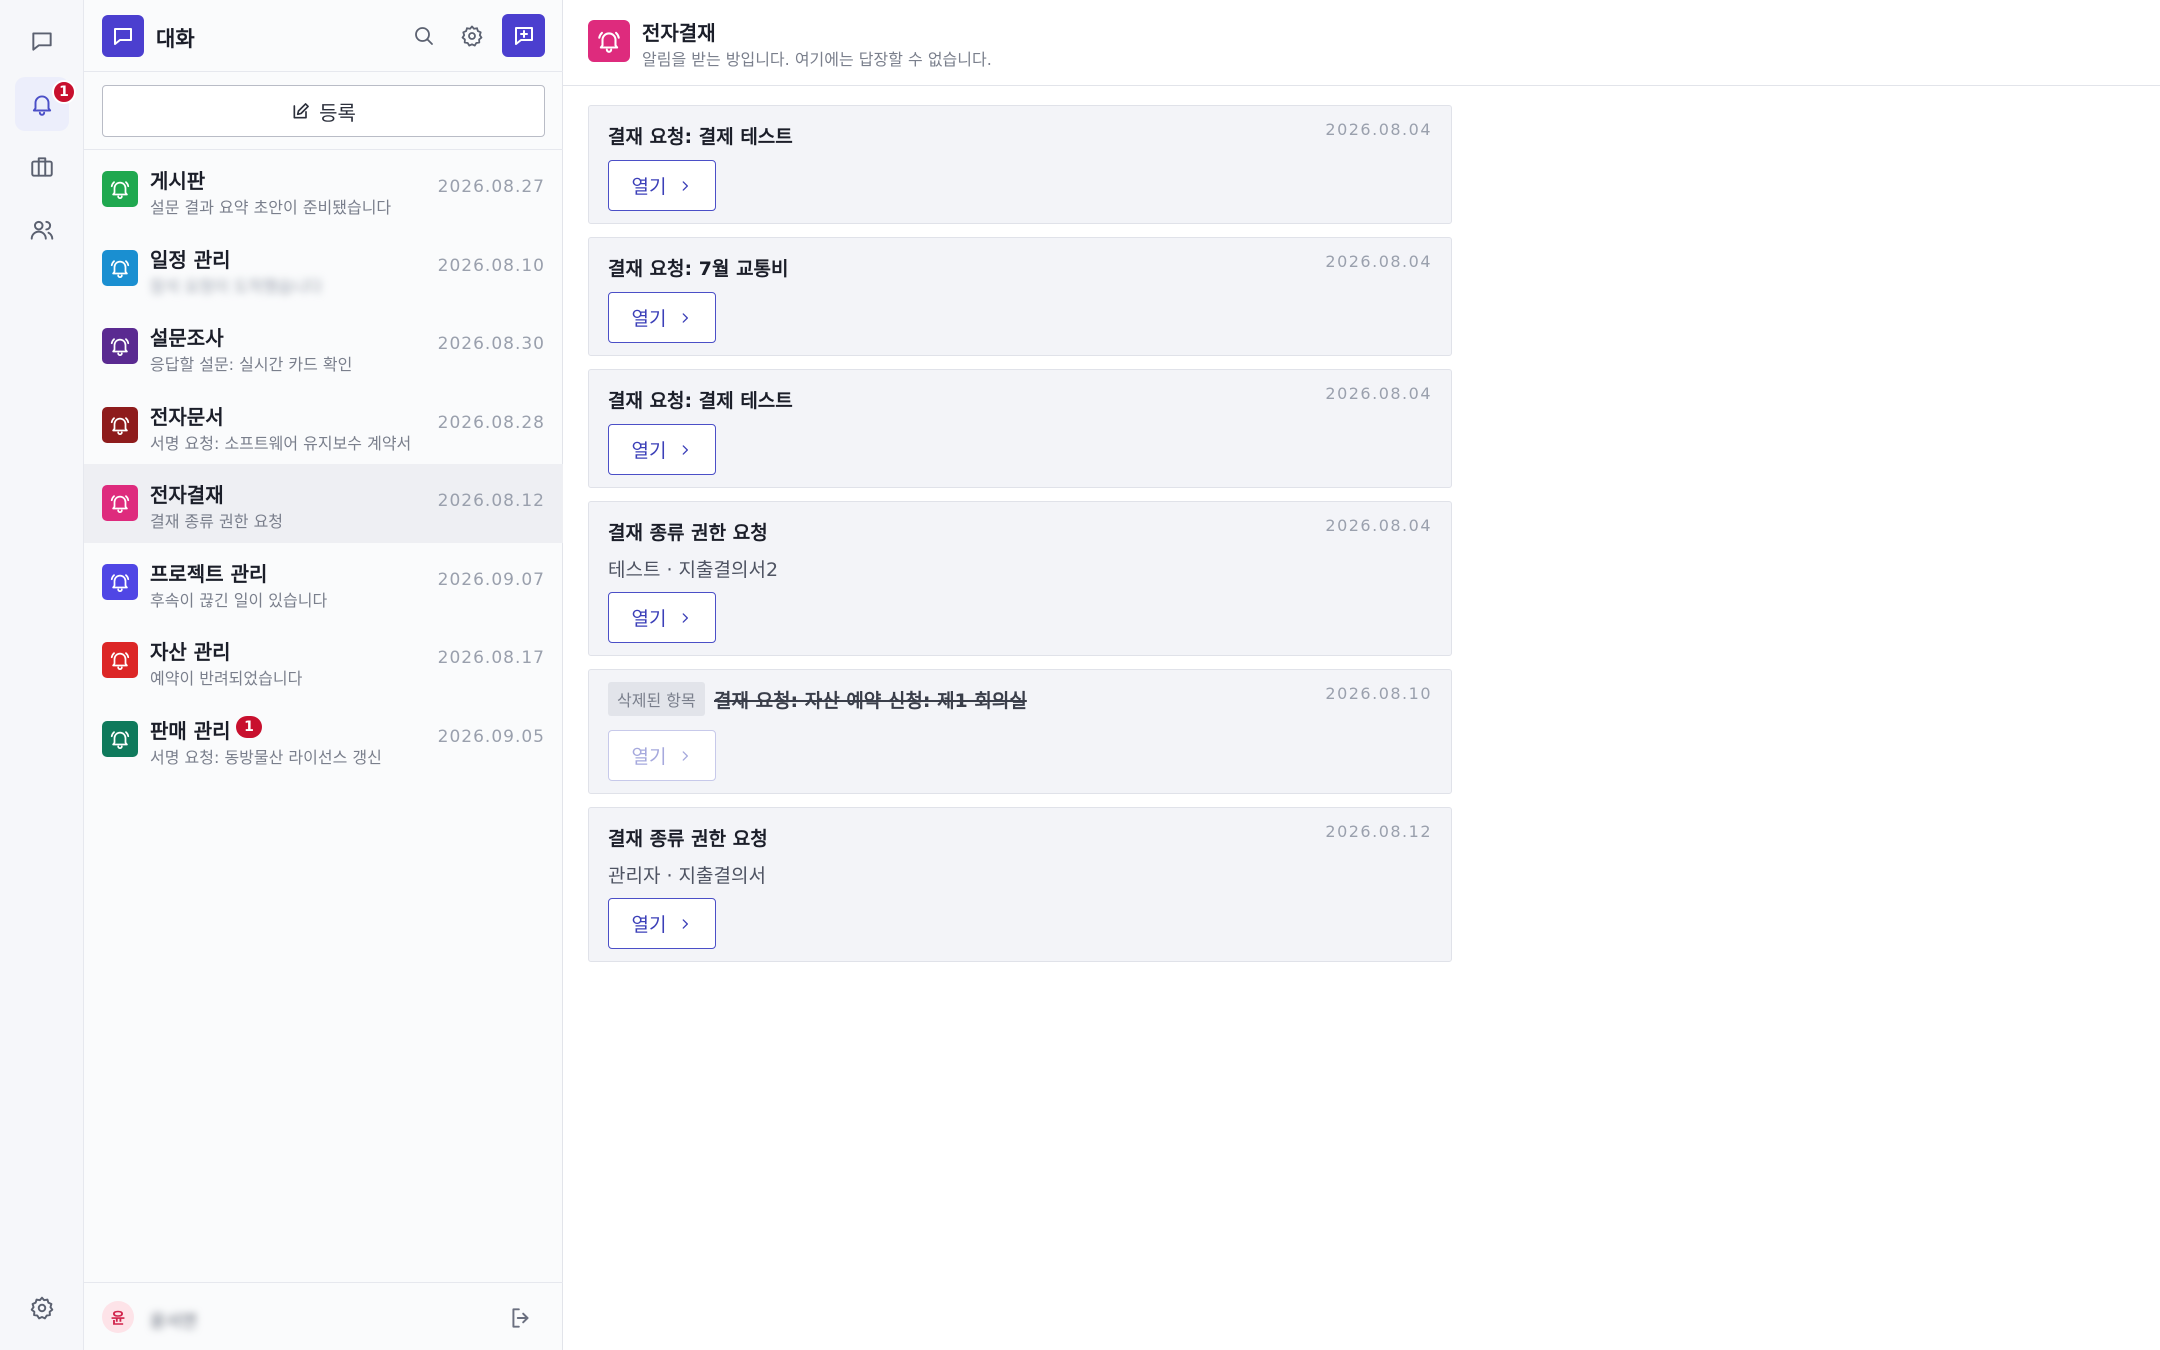 The height and width of the screenshot is (1350, 2160). Describe the element at coordinates (656, 699) in the screenshot. I see `deleted-tag: 삭제된 항목` at that location.